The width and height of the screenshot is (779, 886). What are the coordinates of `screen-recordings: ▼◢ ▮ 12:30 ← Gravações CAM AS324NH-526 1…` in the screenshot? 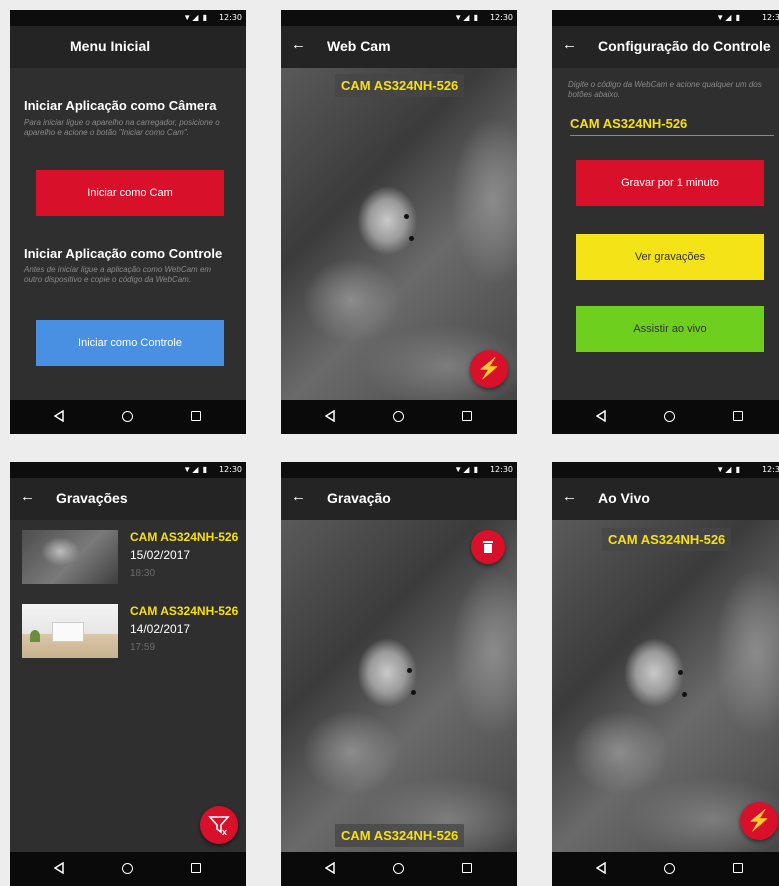 It's located at (128, 674).